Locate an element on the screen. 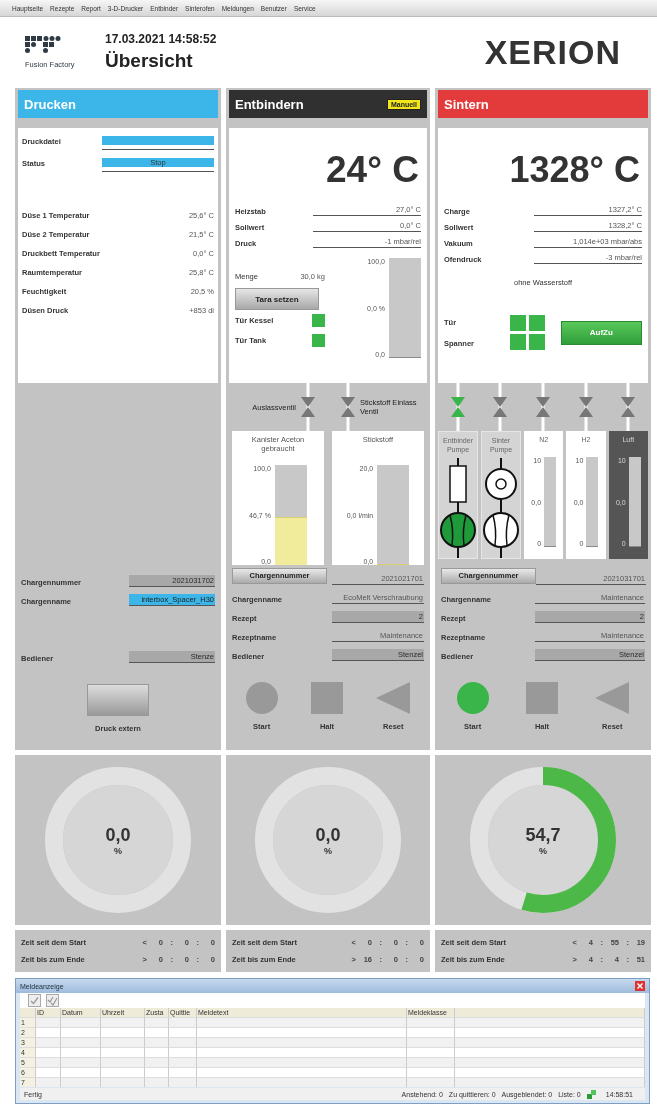 This screenshot has height=1109, width=657. brand-logo: XERION is located at coordinates (552, 52).